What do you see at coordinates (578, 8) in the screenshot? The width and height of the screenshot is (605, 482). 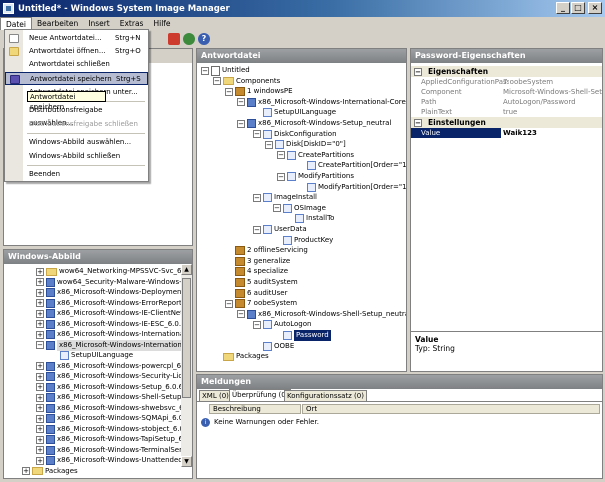 I see `maximize-button: □` at bounding box center [578, 8].